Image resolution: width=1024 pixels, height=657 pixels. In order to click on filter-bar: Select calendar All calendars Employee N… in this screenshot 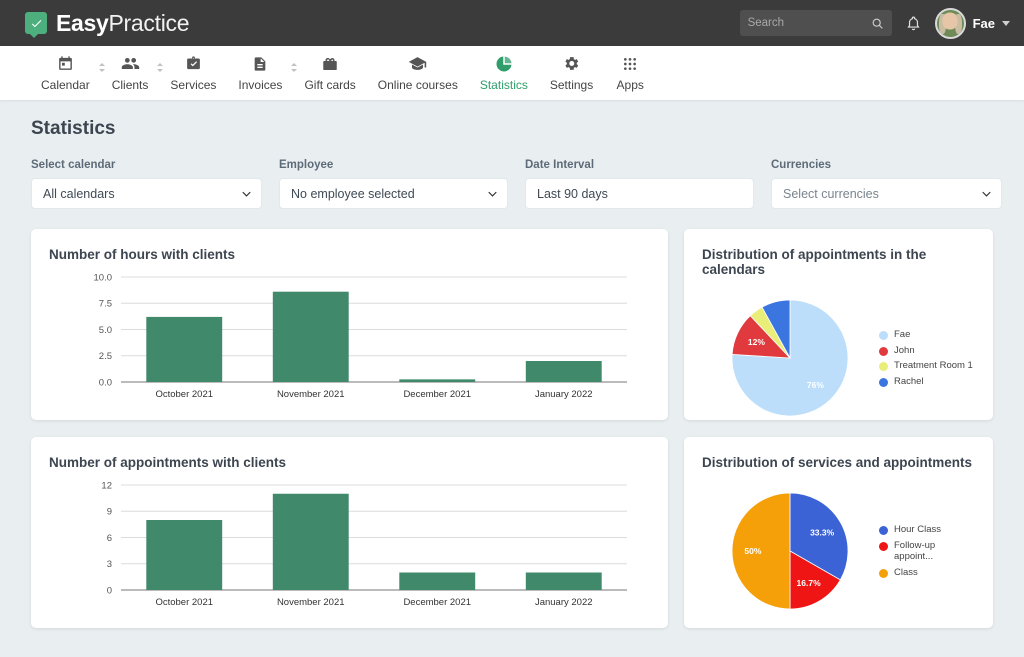, I will do `click(516, 184)`.